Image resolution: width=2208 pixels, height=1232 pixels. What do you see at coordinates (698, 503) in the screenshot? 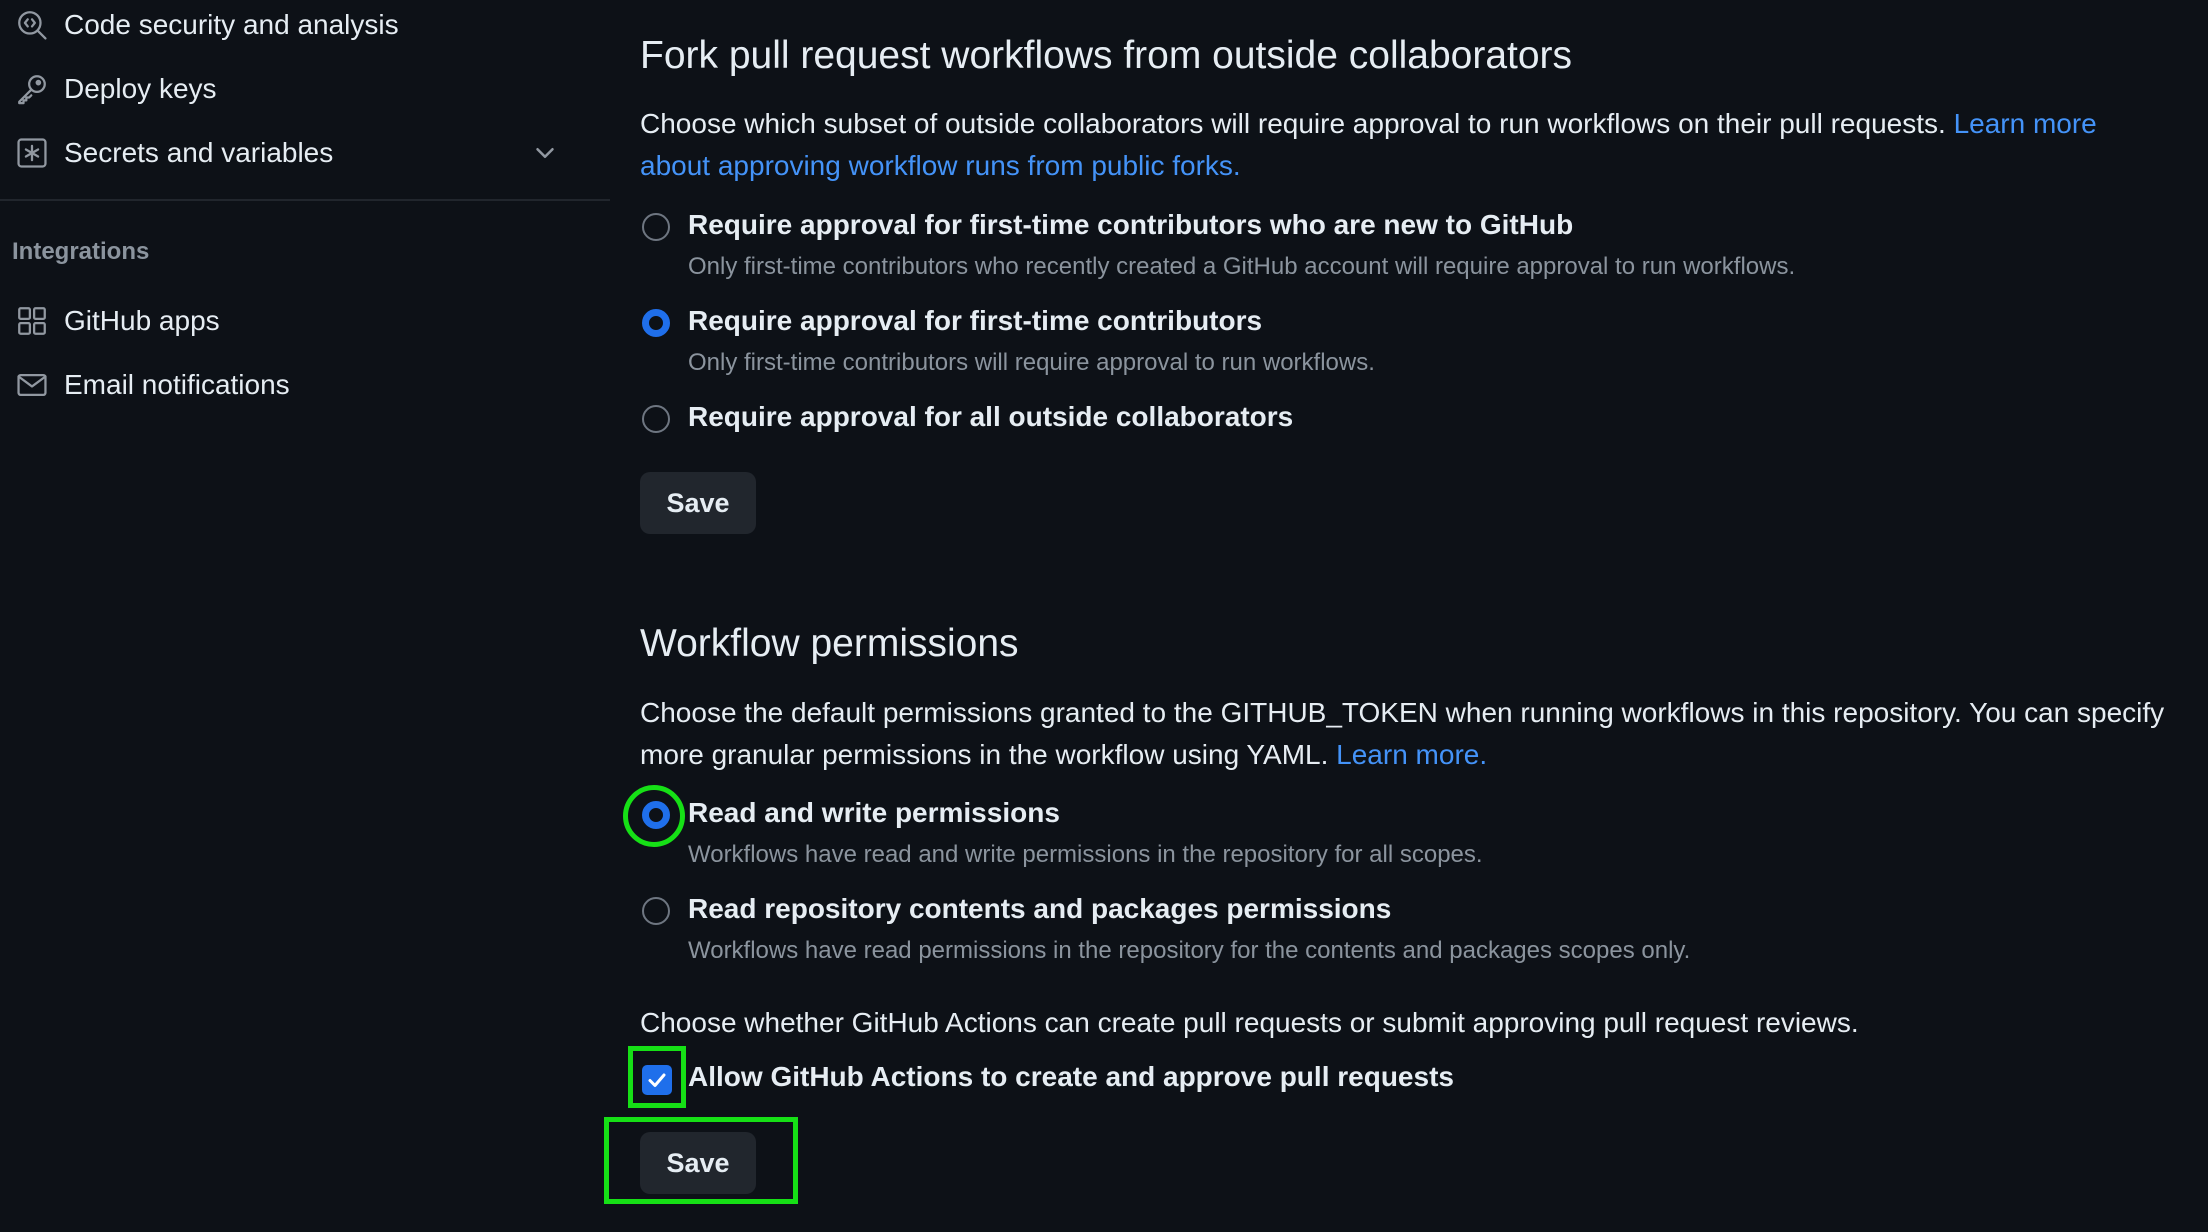
I see `fork-save-button: Save` at bounding box center [698, 503].